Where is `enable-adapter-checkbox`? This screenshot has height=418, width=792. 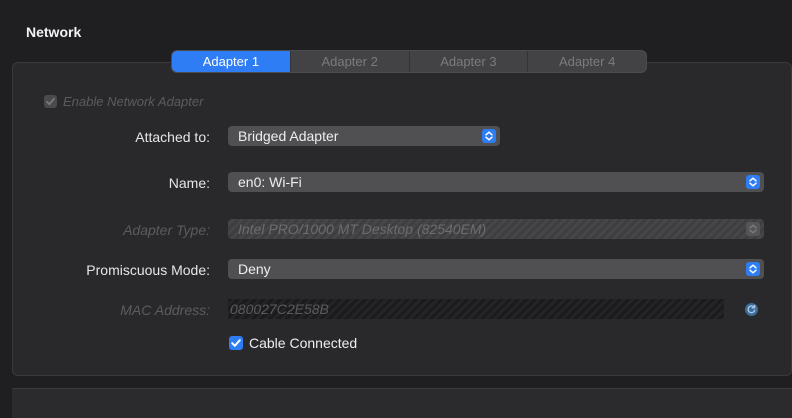 enable-adapter-checkbox is located at coordinates (50, 101).